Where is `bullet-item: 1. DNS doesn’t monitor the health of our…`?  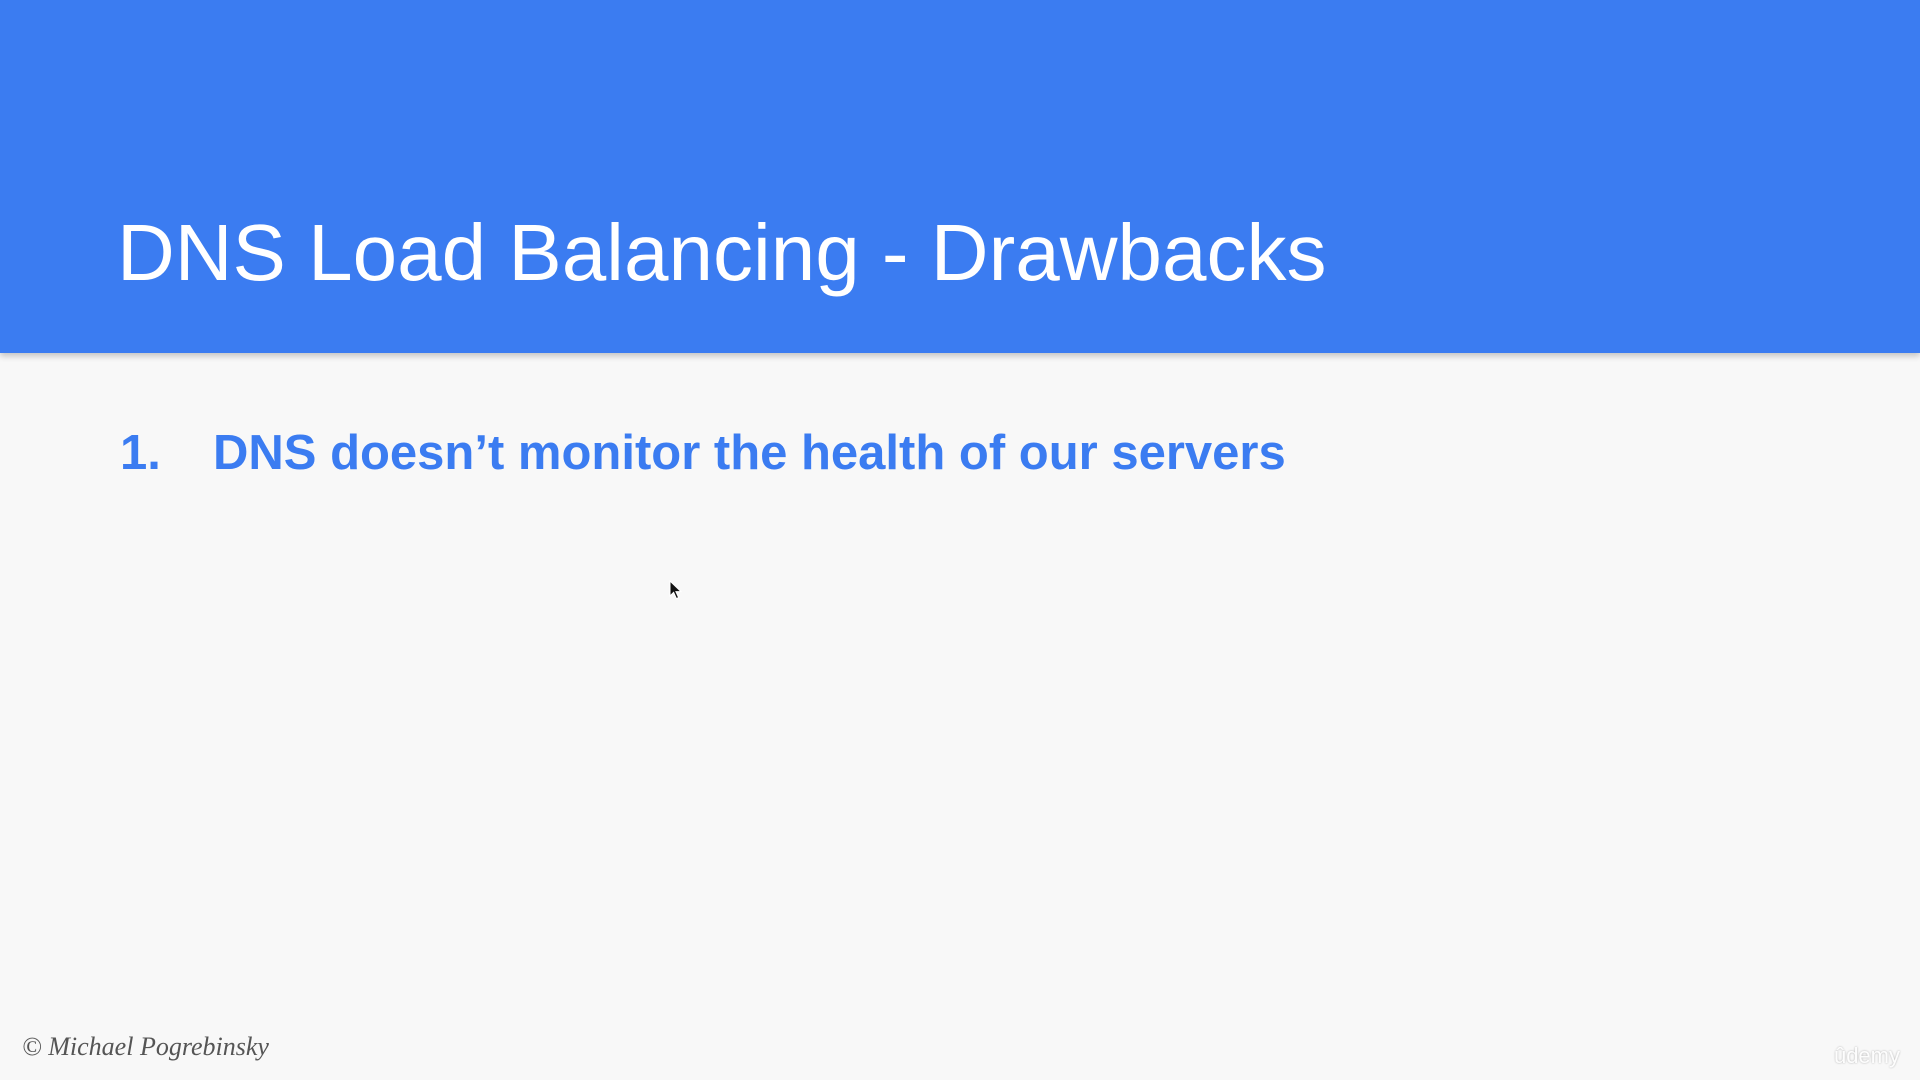
bullet-item: 1. DNS doesn’t monitor the health of our… is located at coordinates (703, 453).